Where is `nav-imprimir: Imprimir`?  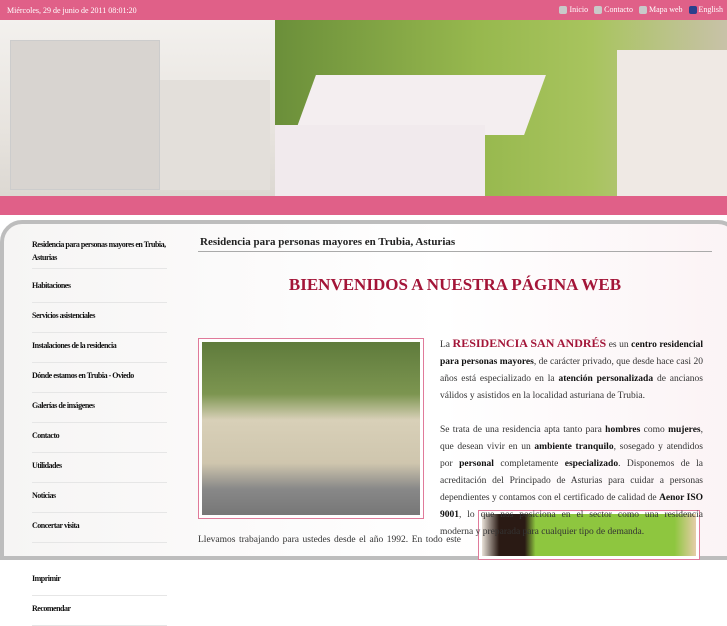
nav-imprimir: Imprimir is located at coordinates (99, 584).